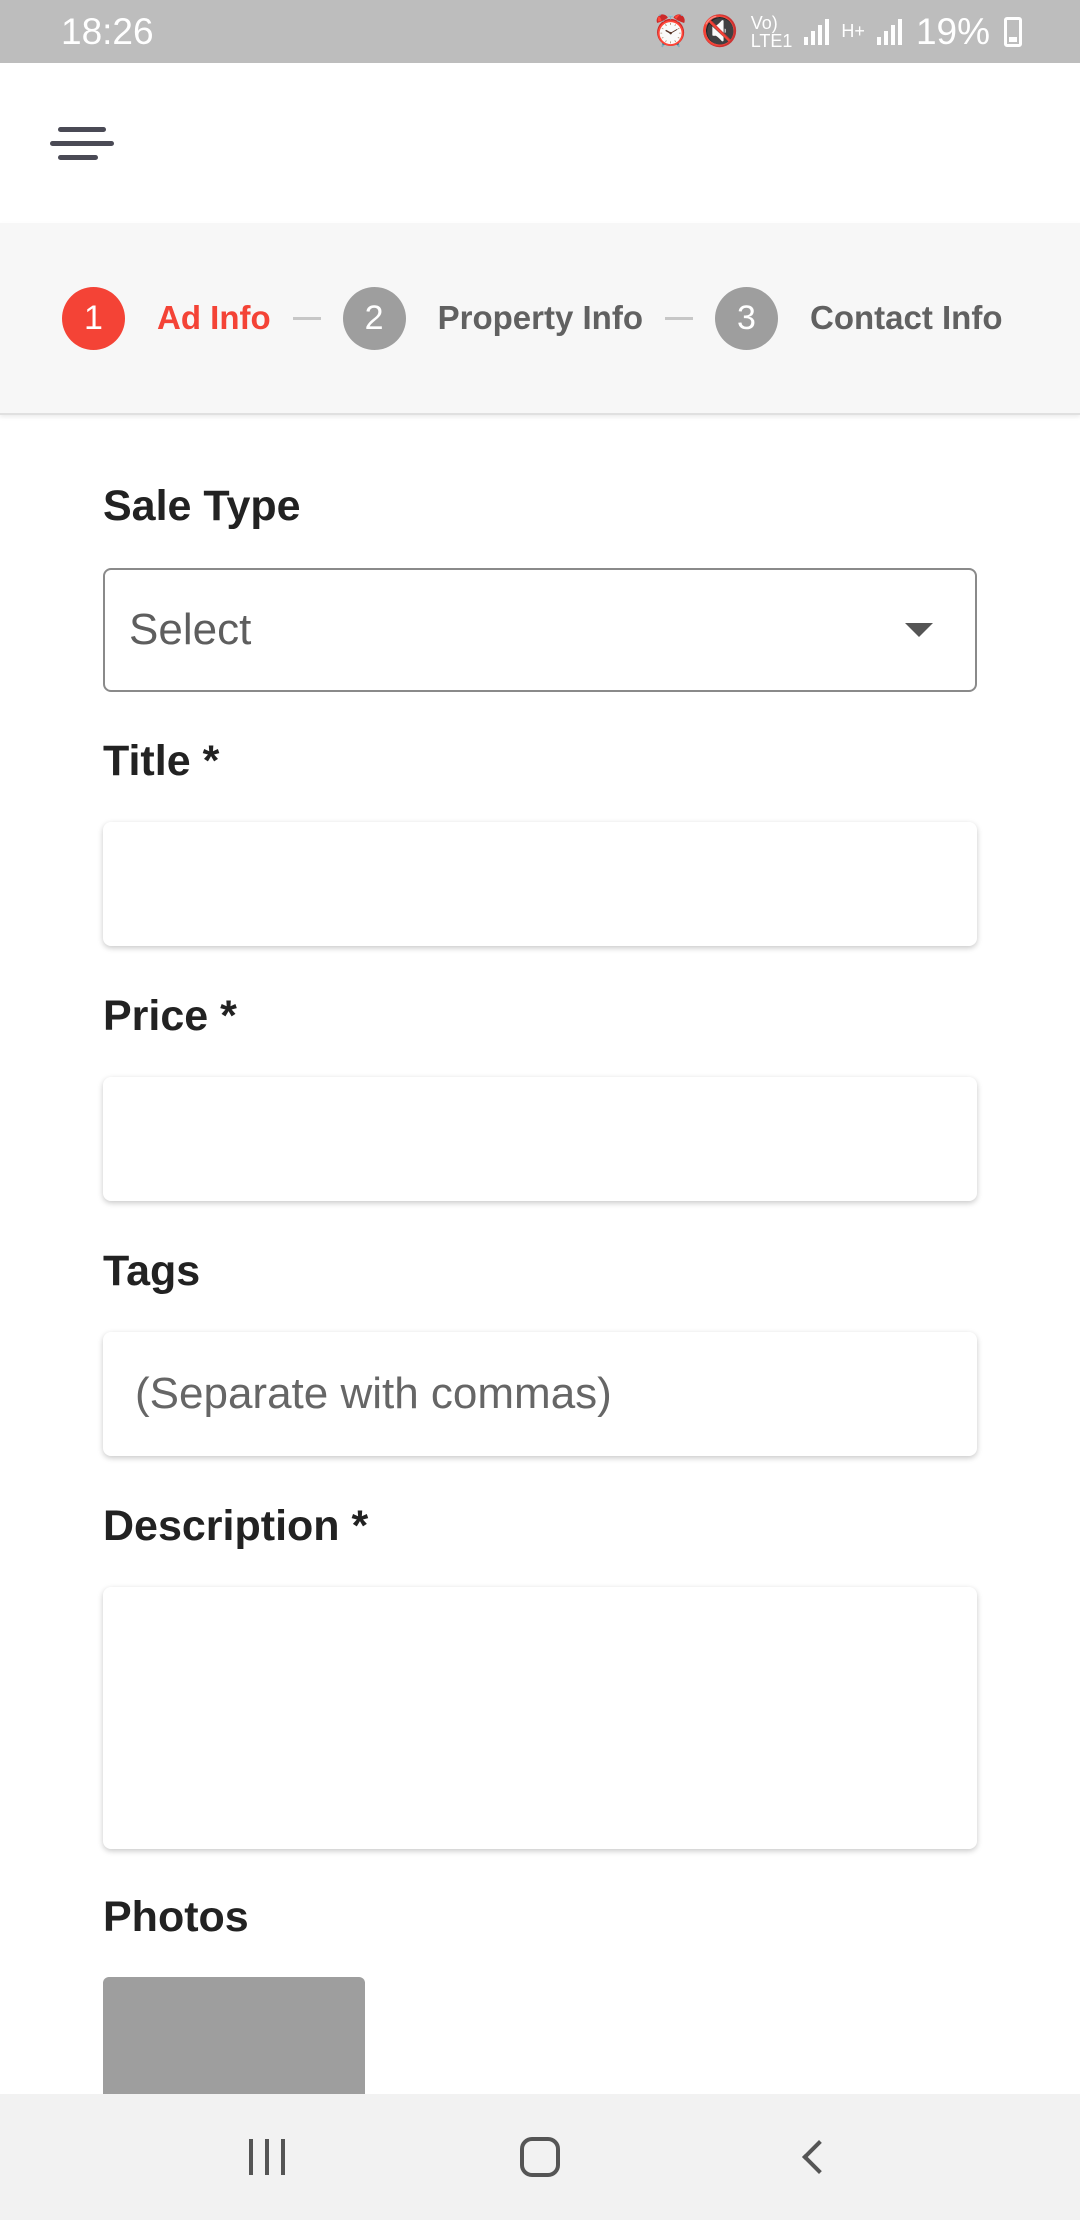 The image size is (1080, 2220). What do you see at coordinates (202, 506) in the screenshot?
I see `sale-type-label: Sale Type` at bounding box center [202, 506].